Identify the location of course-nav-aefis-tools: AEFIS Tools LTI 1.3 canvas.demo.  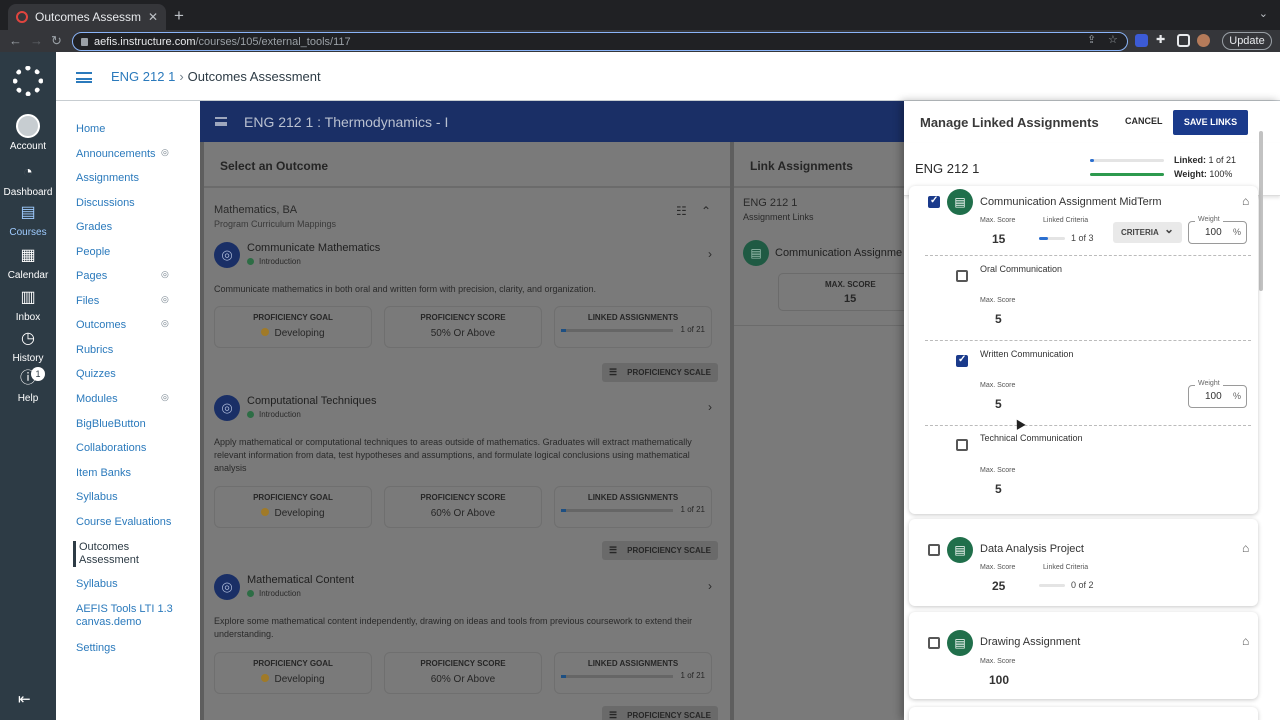
(126, 616).